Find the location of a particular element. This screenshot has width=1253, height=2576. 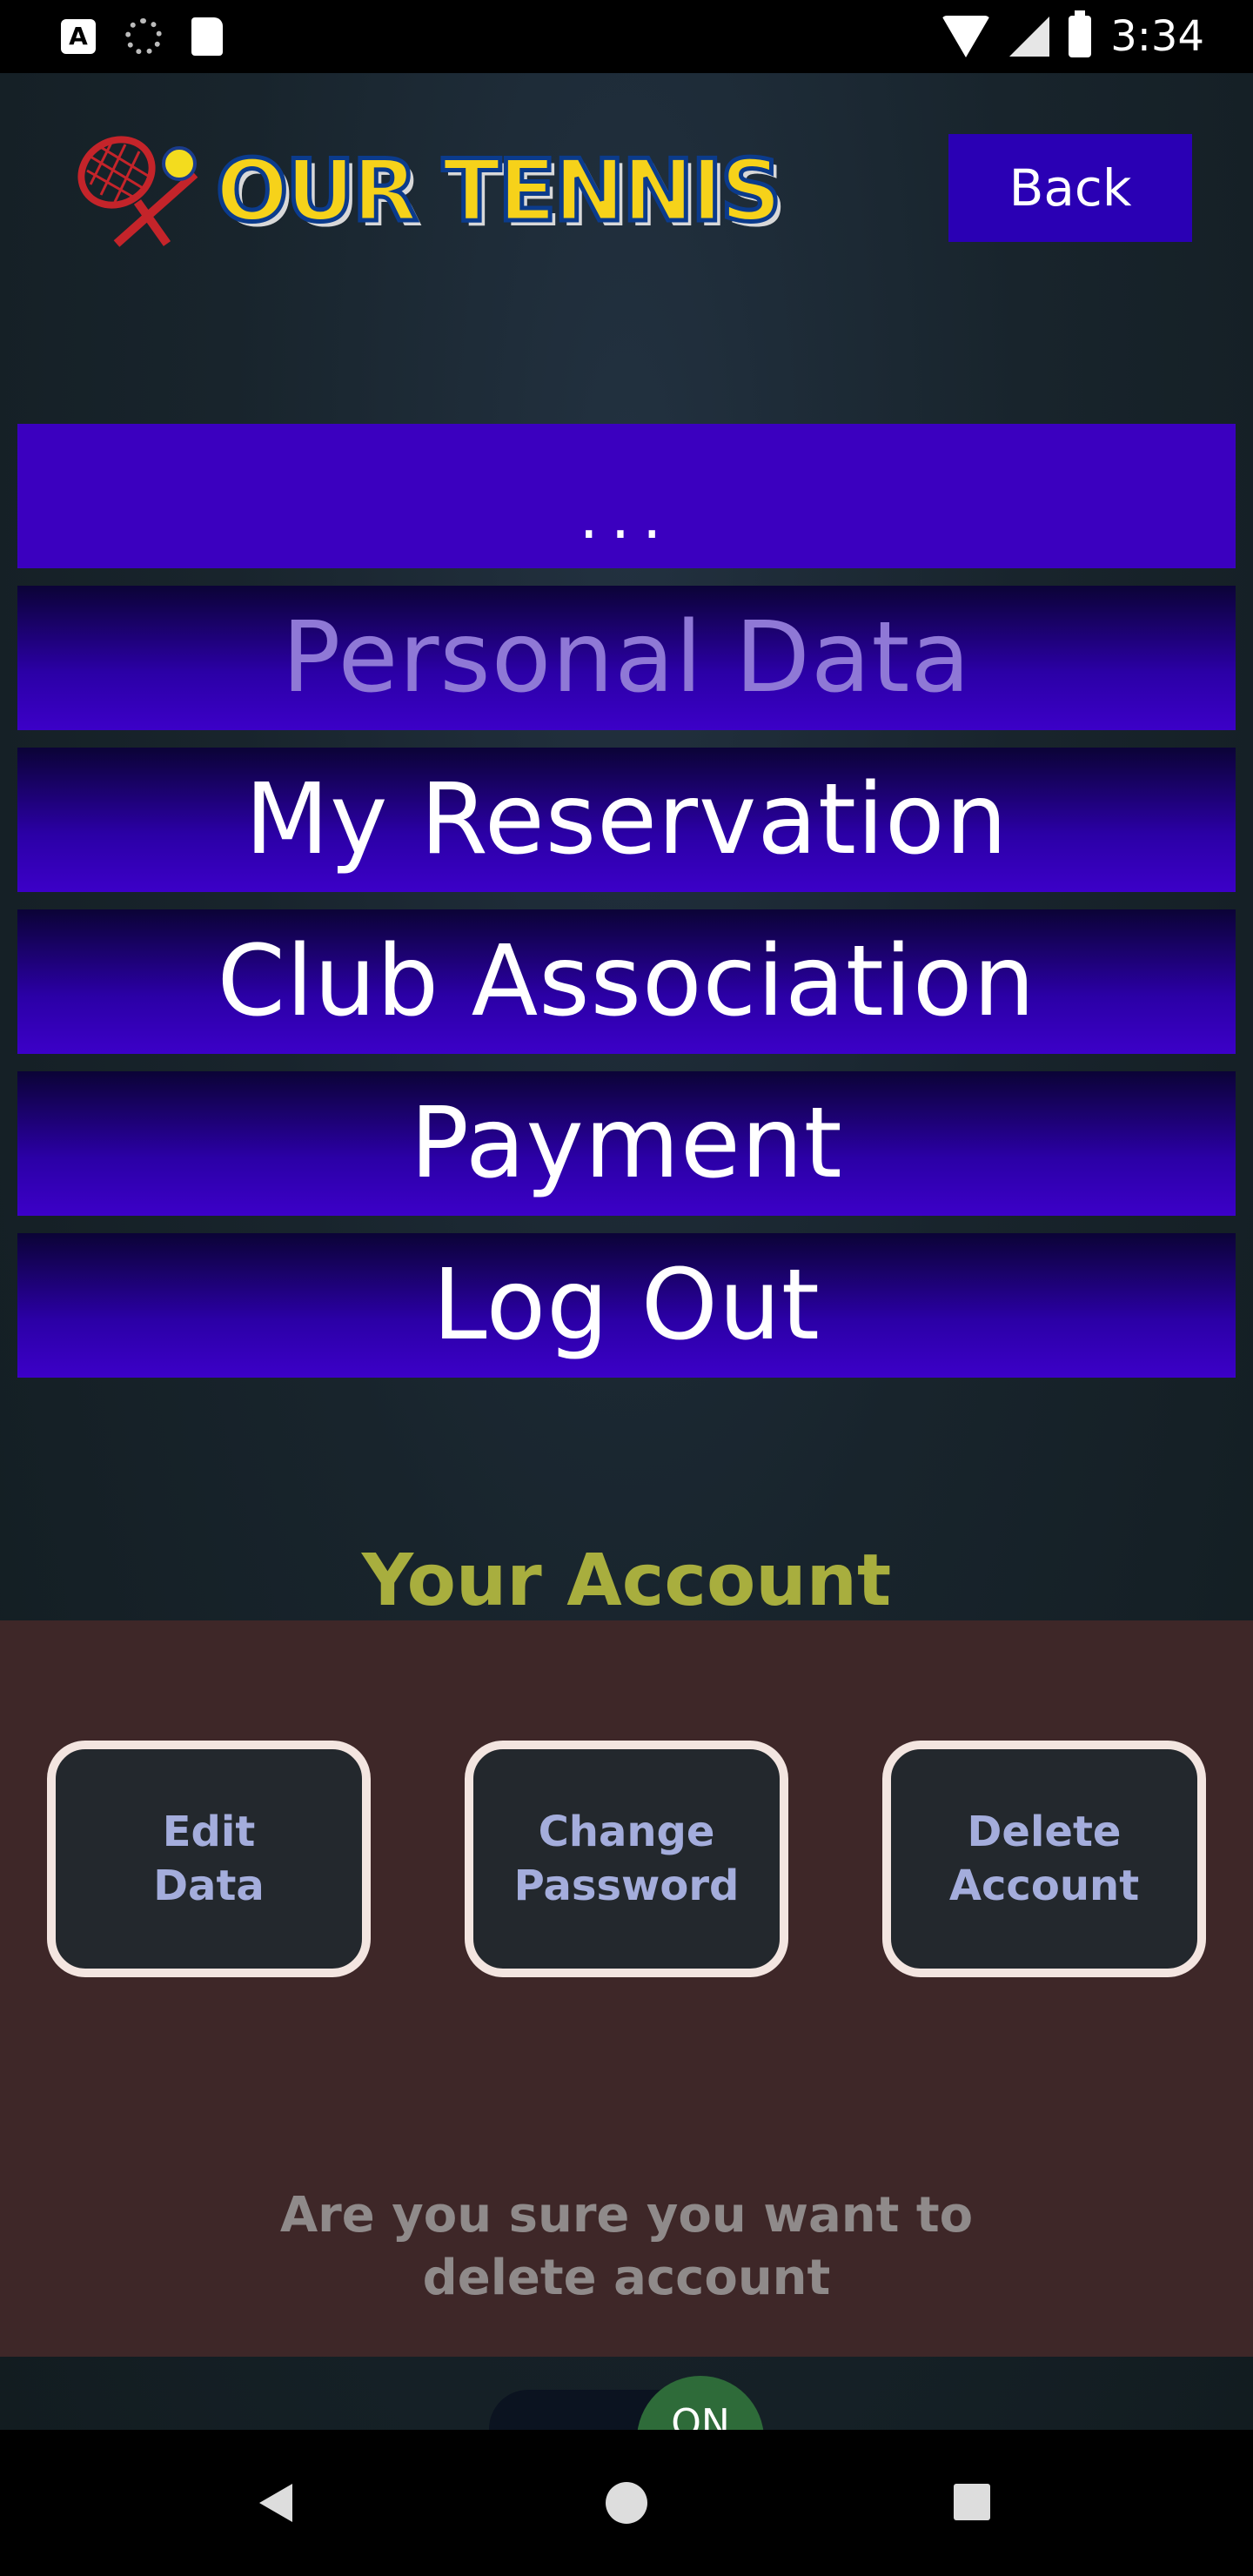

confirm-line-1: Are you sure you want to is located at coordinates (626, 2215).